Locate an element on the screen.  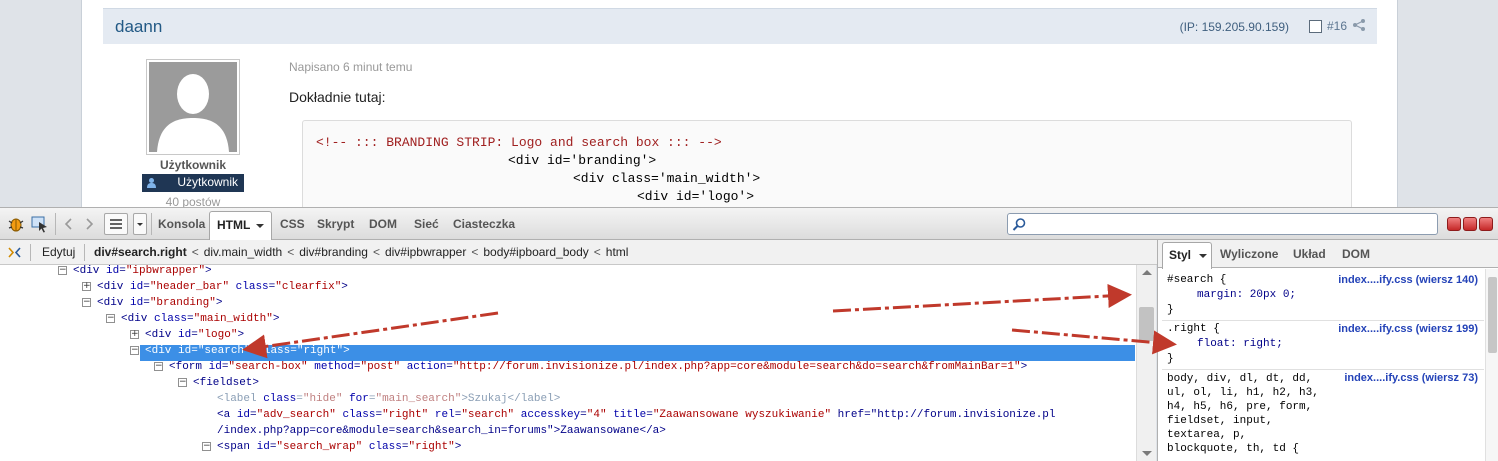
tree-node-markup: <div id="ipbwrapper"> is located at coordinates (142, 271).